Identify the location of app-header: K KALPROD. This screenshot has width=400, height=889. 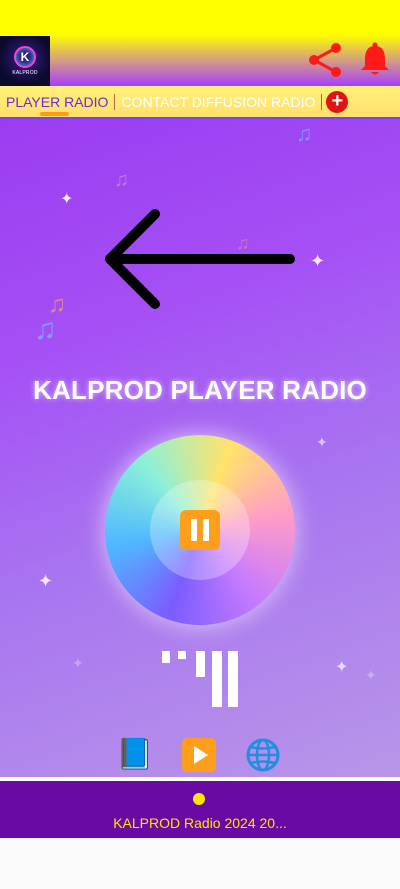
(200, 43).